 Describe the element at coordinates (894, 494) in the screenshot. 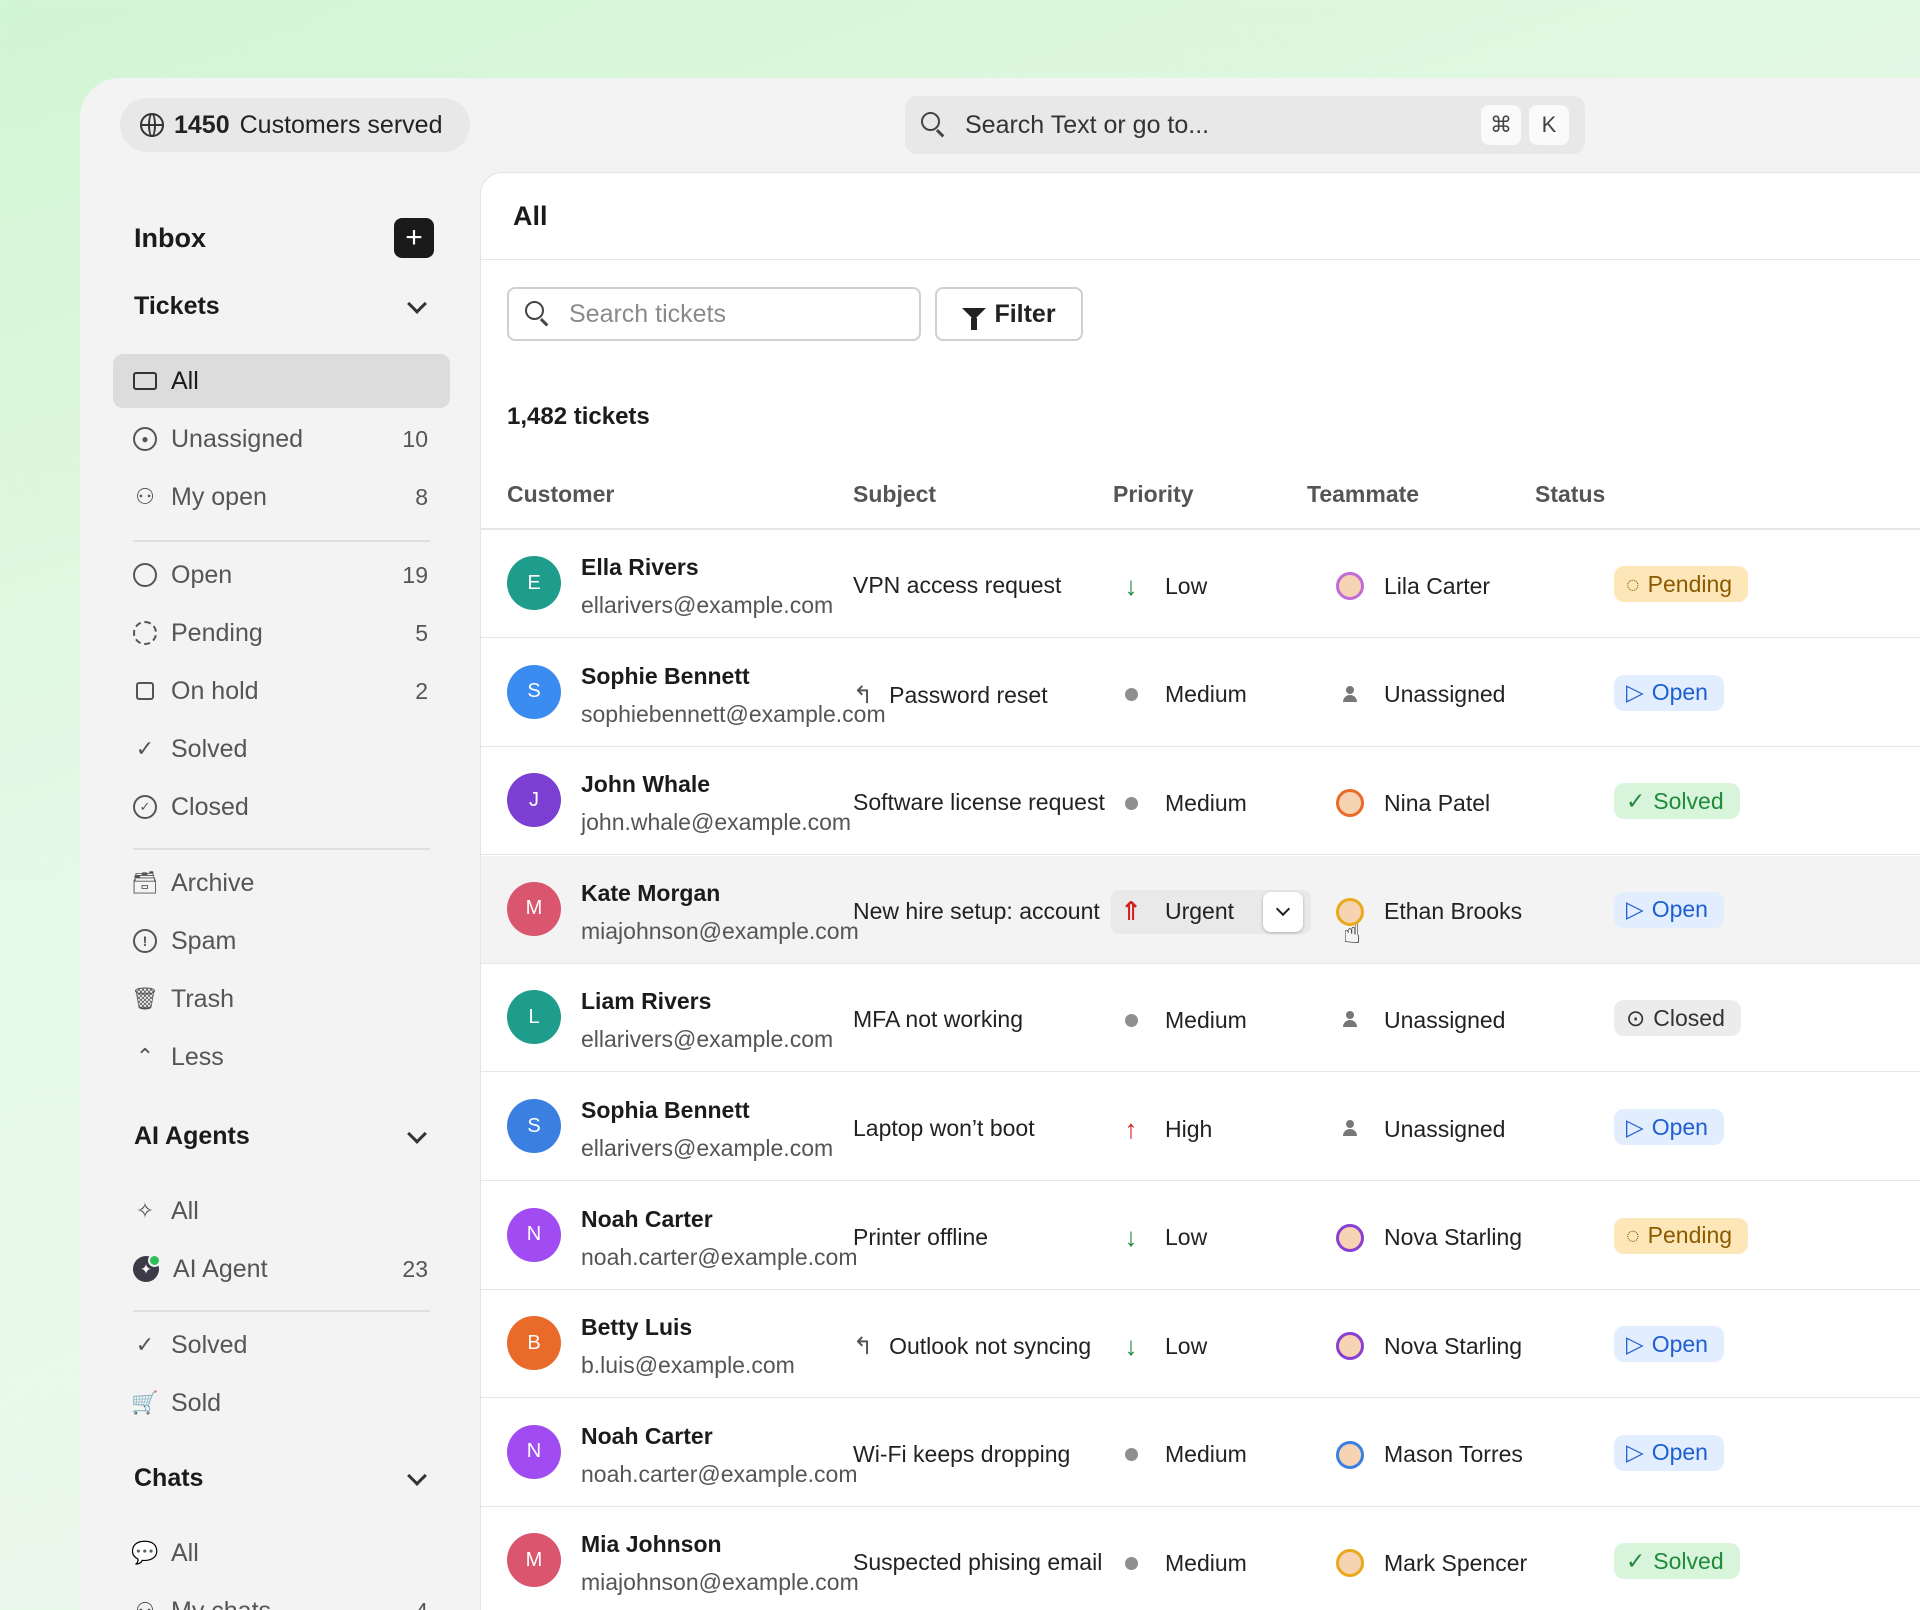

I see `column-header-subject: Subject` at that location.